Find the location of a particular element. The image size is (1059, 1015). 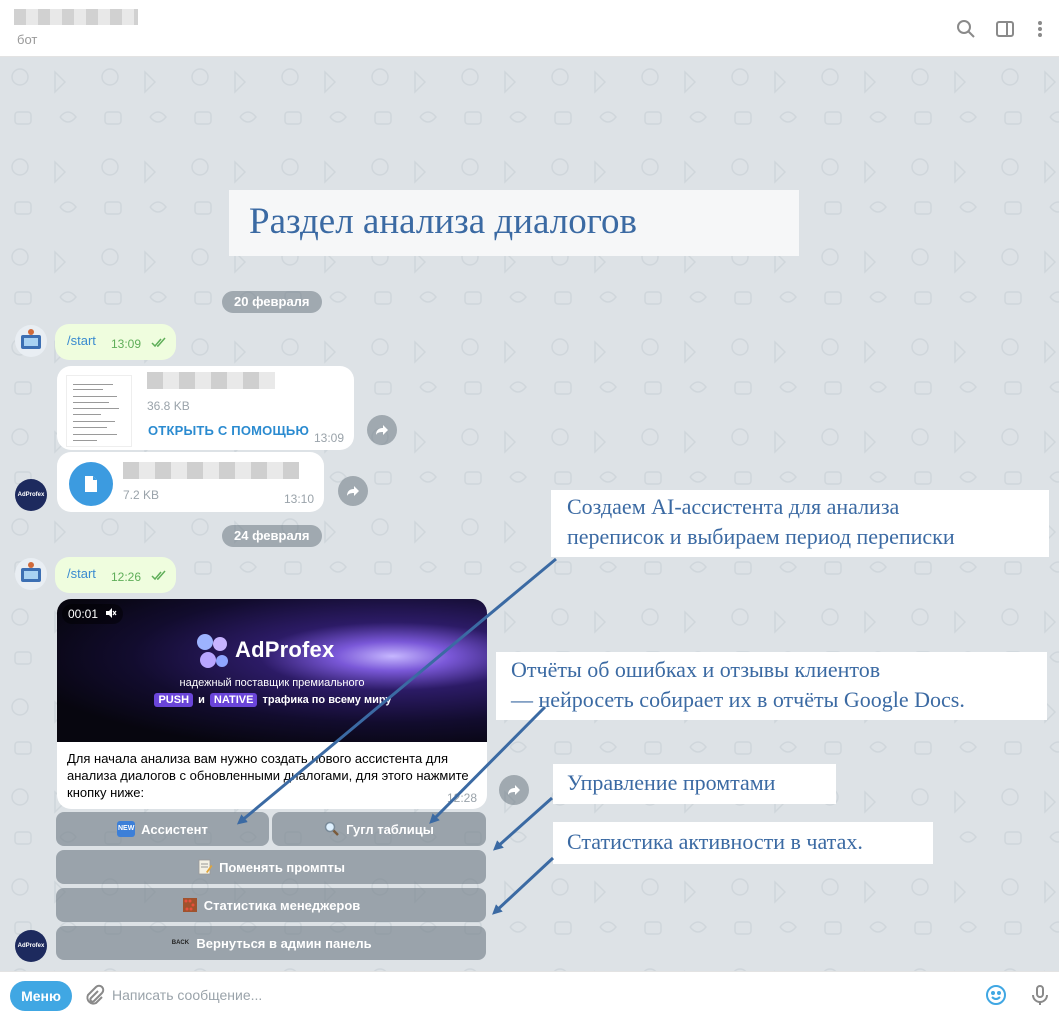

video-duration-text: 00:01 is located at coordinates (83, 614).